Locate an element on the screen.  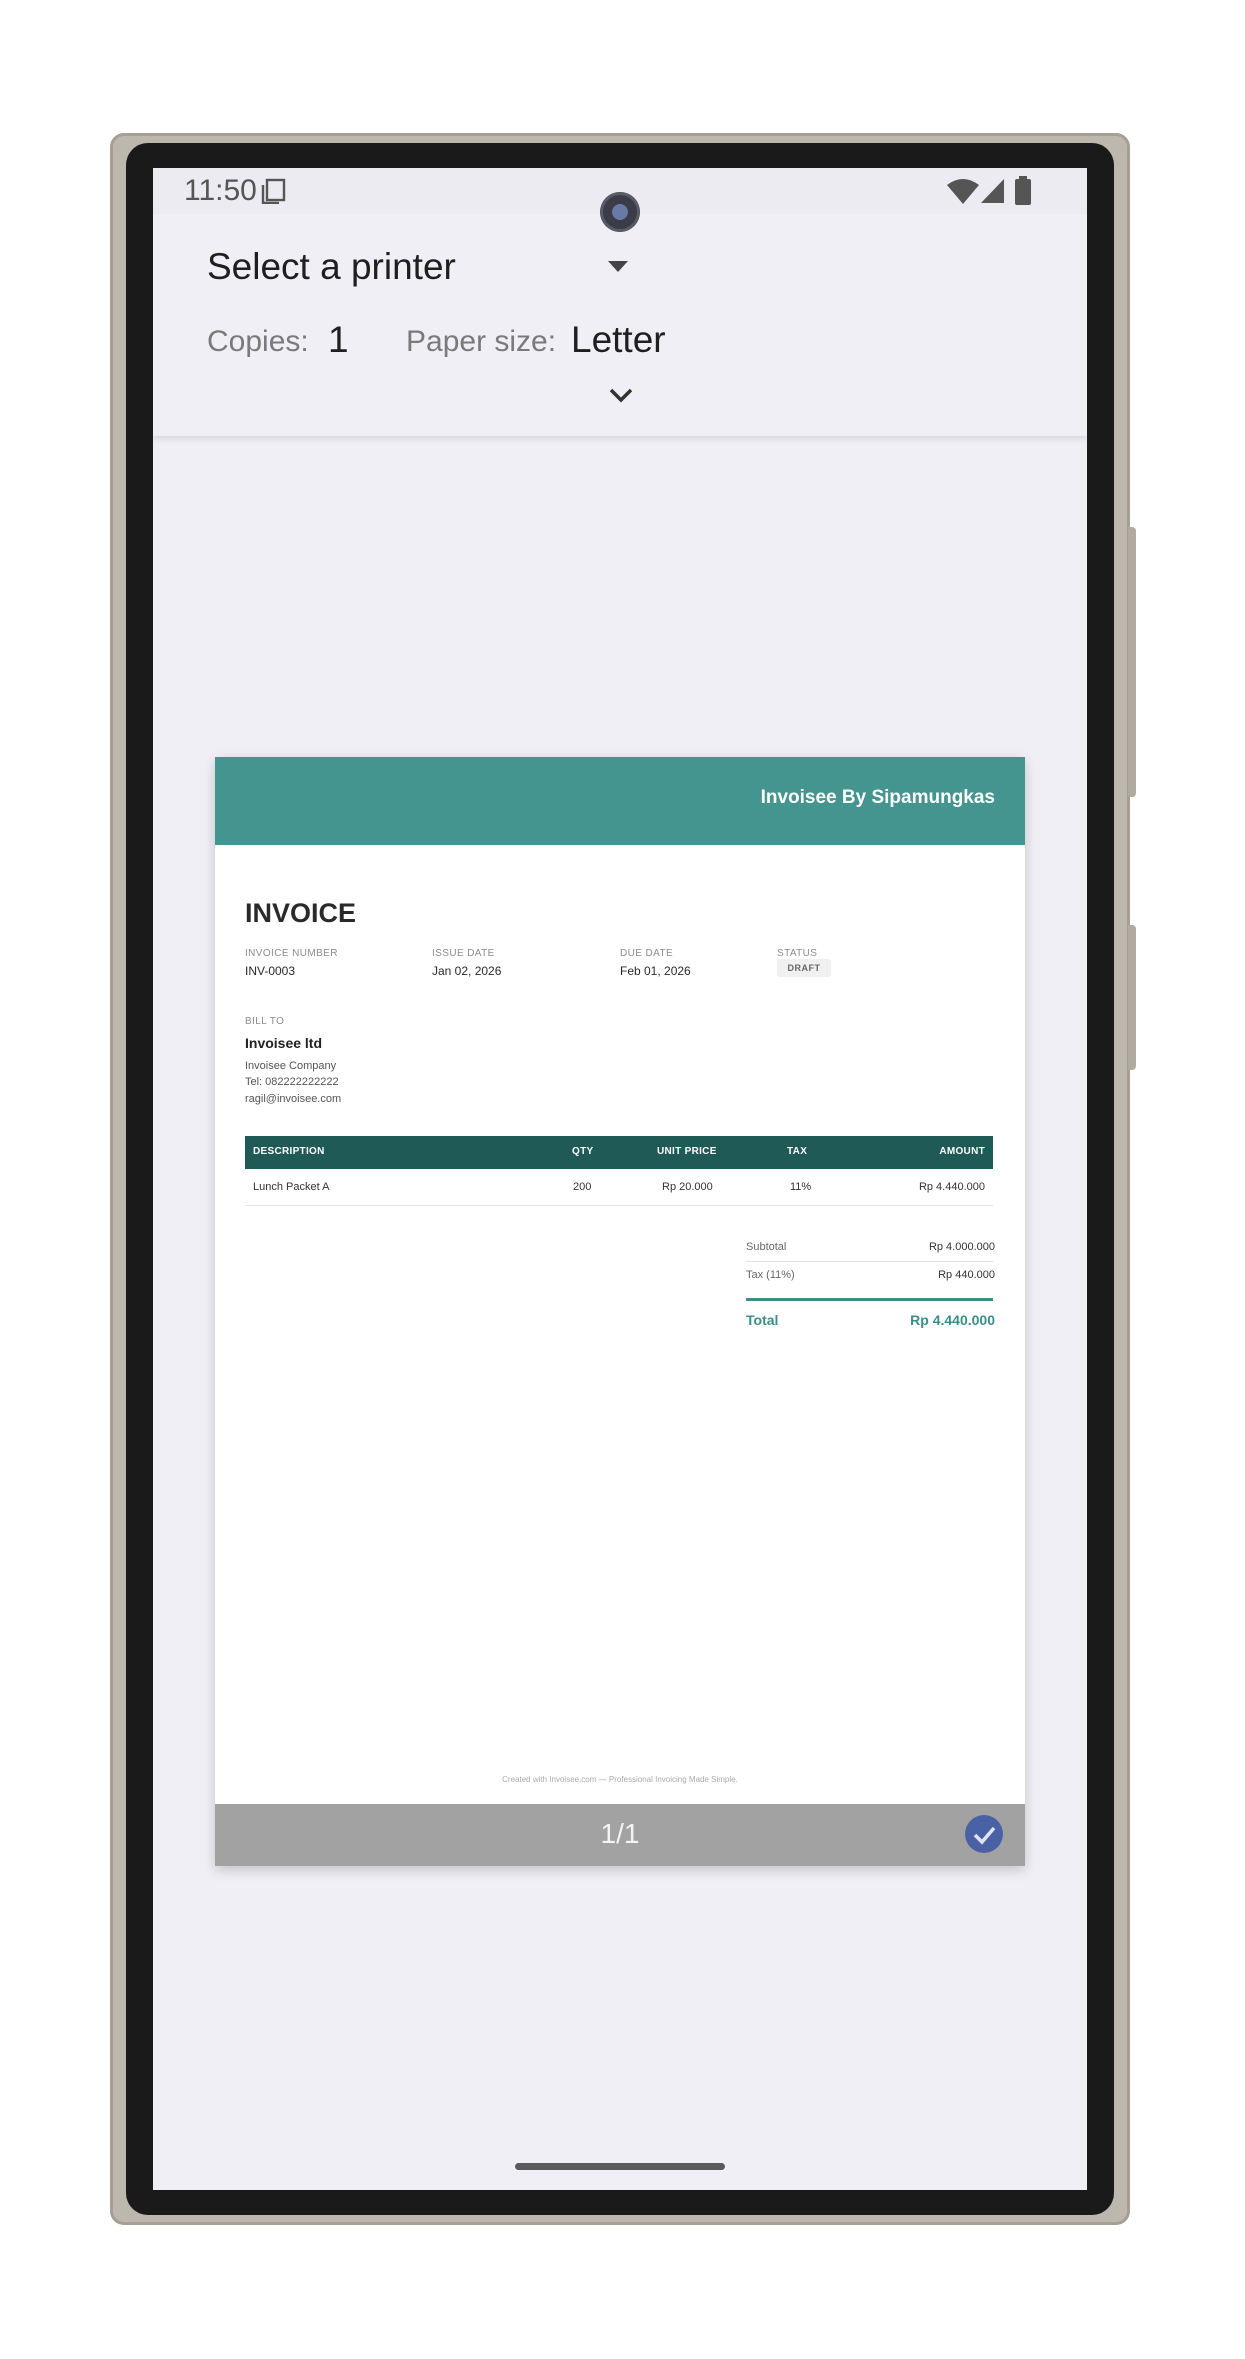
tax-label: Tax (11%) is located at coordinates (770, 1275).